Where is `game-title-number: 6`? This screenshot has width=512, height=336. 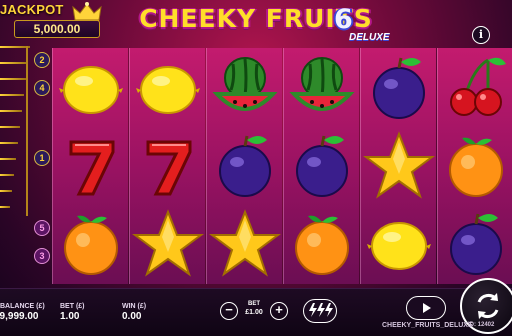
game-title-number: 6 is located at coordinates (343, 19).